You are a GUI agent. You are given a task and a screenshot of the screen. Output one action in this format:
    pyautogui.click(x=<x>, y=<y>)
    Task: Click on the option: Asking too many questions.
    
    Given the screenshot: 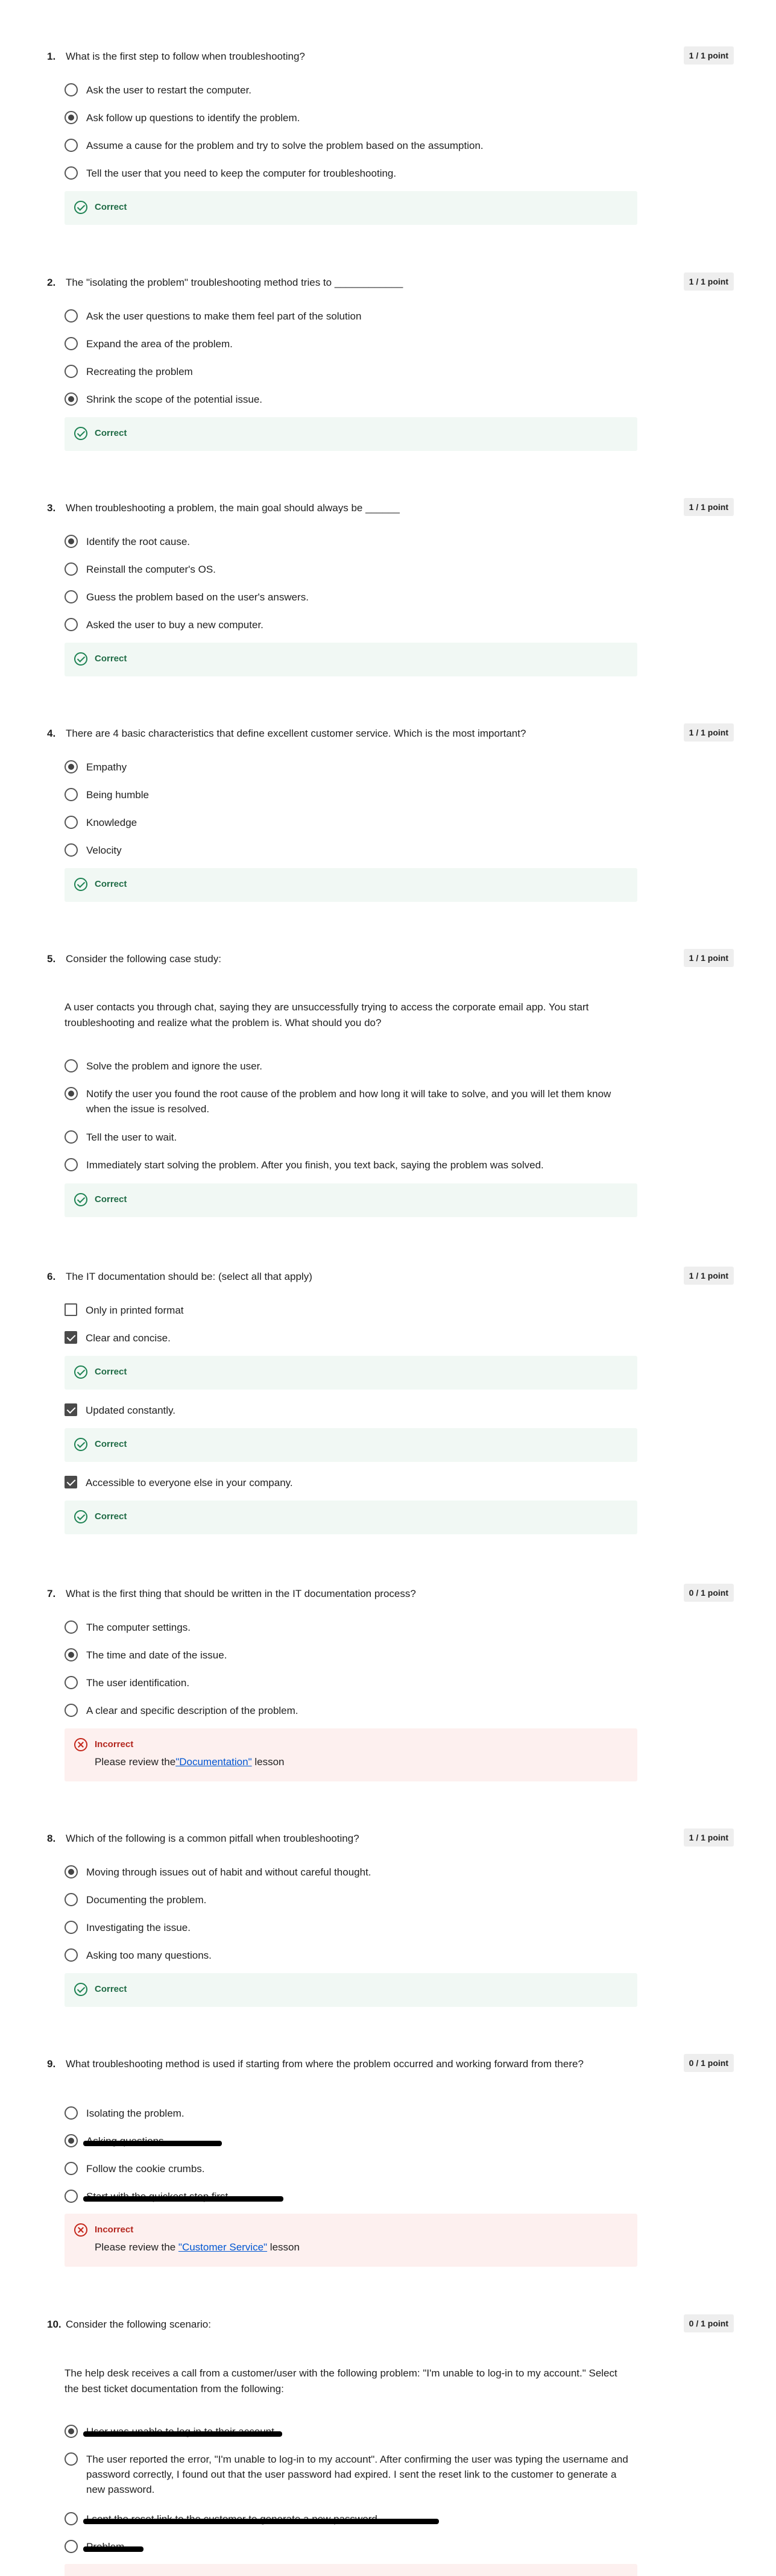 What is the action you would take?
    pyautogui.click(x=351, y=1955)
    